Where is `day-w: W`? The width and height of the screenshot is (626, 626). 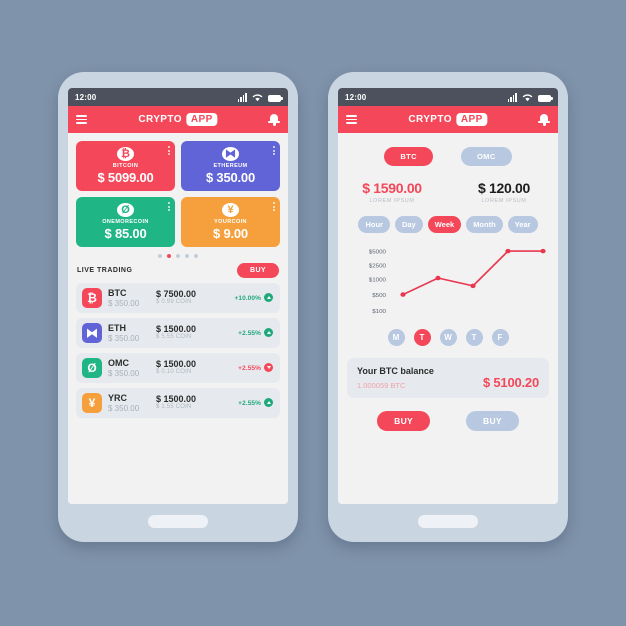
day-w: W is located at coordinates (448, 337).